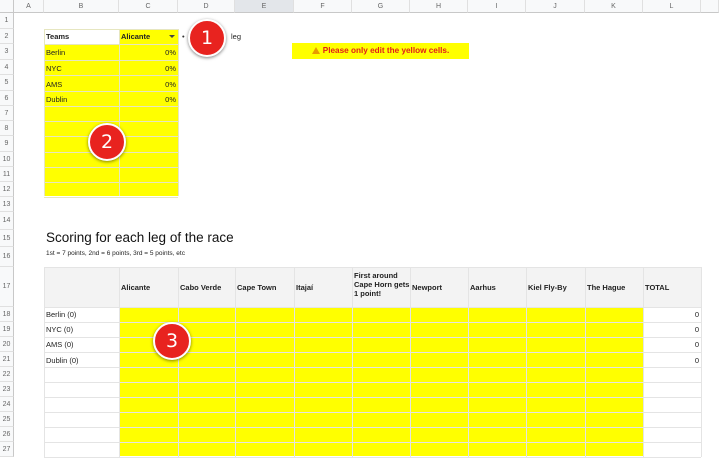 This screenshot has height=470, width=719. I want to click on row-header: 9, so click(7, 144).